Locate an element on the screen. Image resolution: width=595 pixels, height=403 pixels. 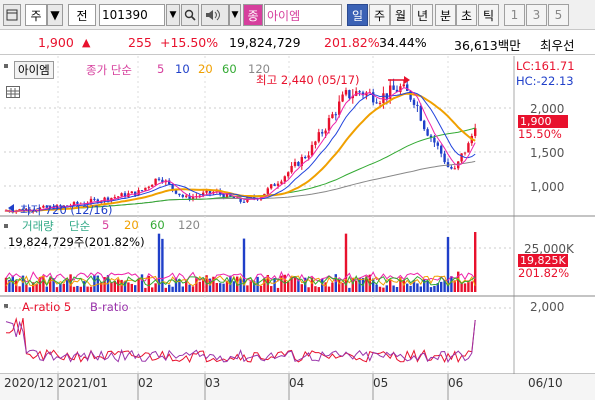
period-button-년: 년 is located at coordinates (422, 15).